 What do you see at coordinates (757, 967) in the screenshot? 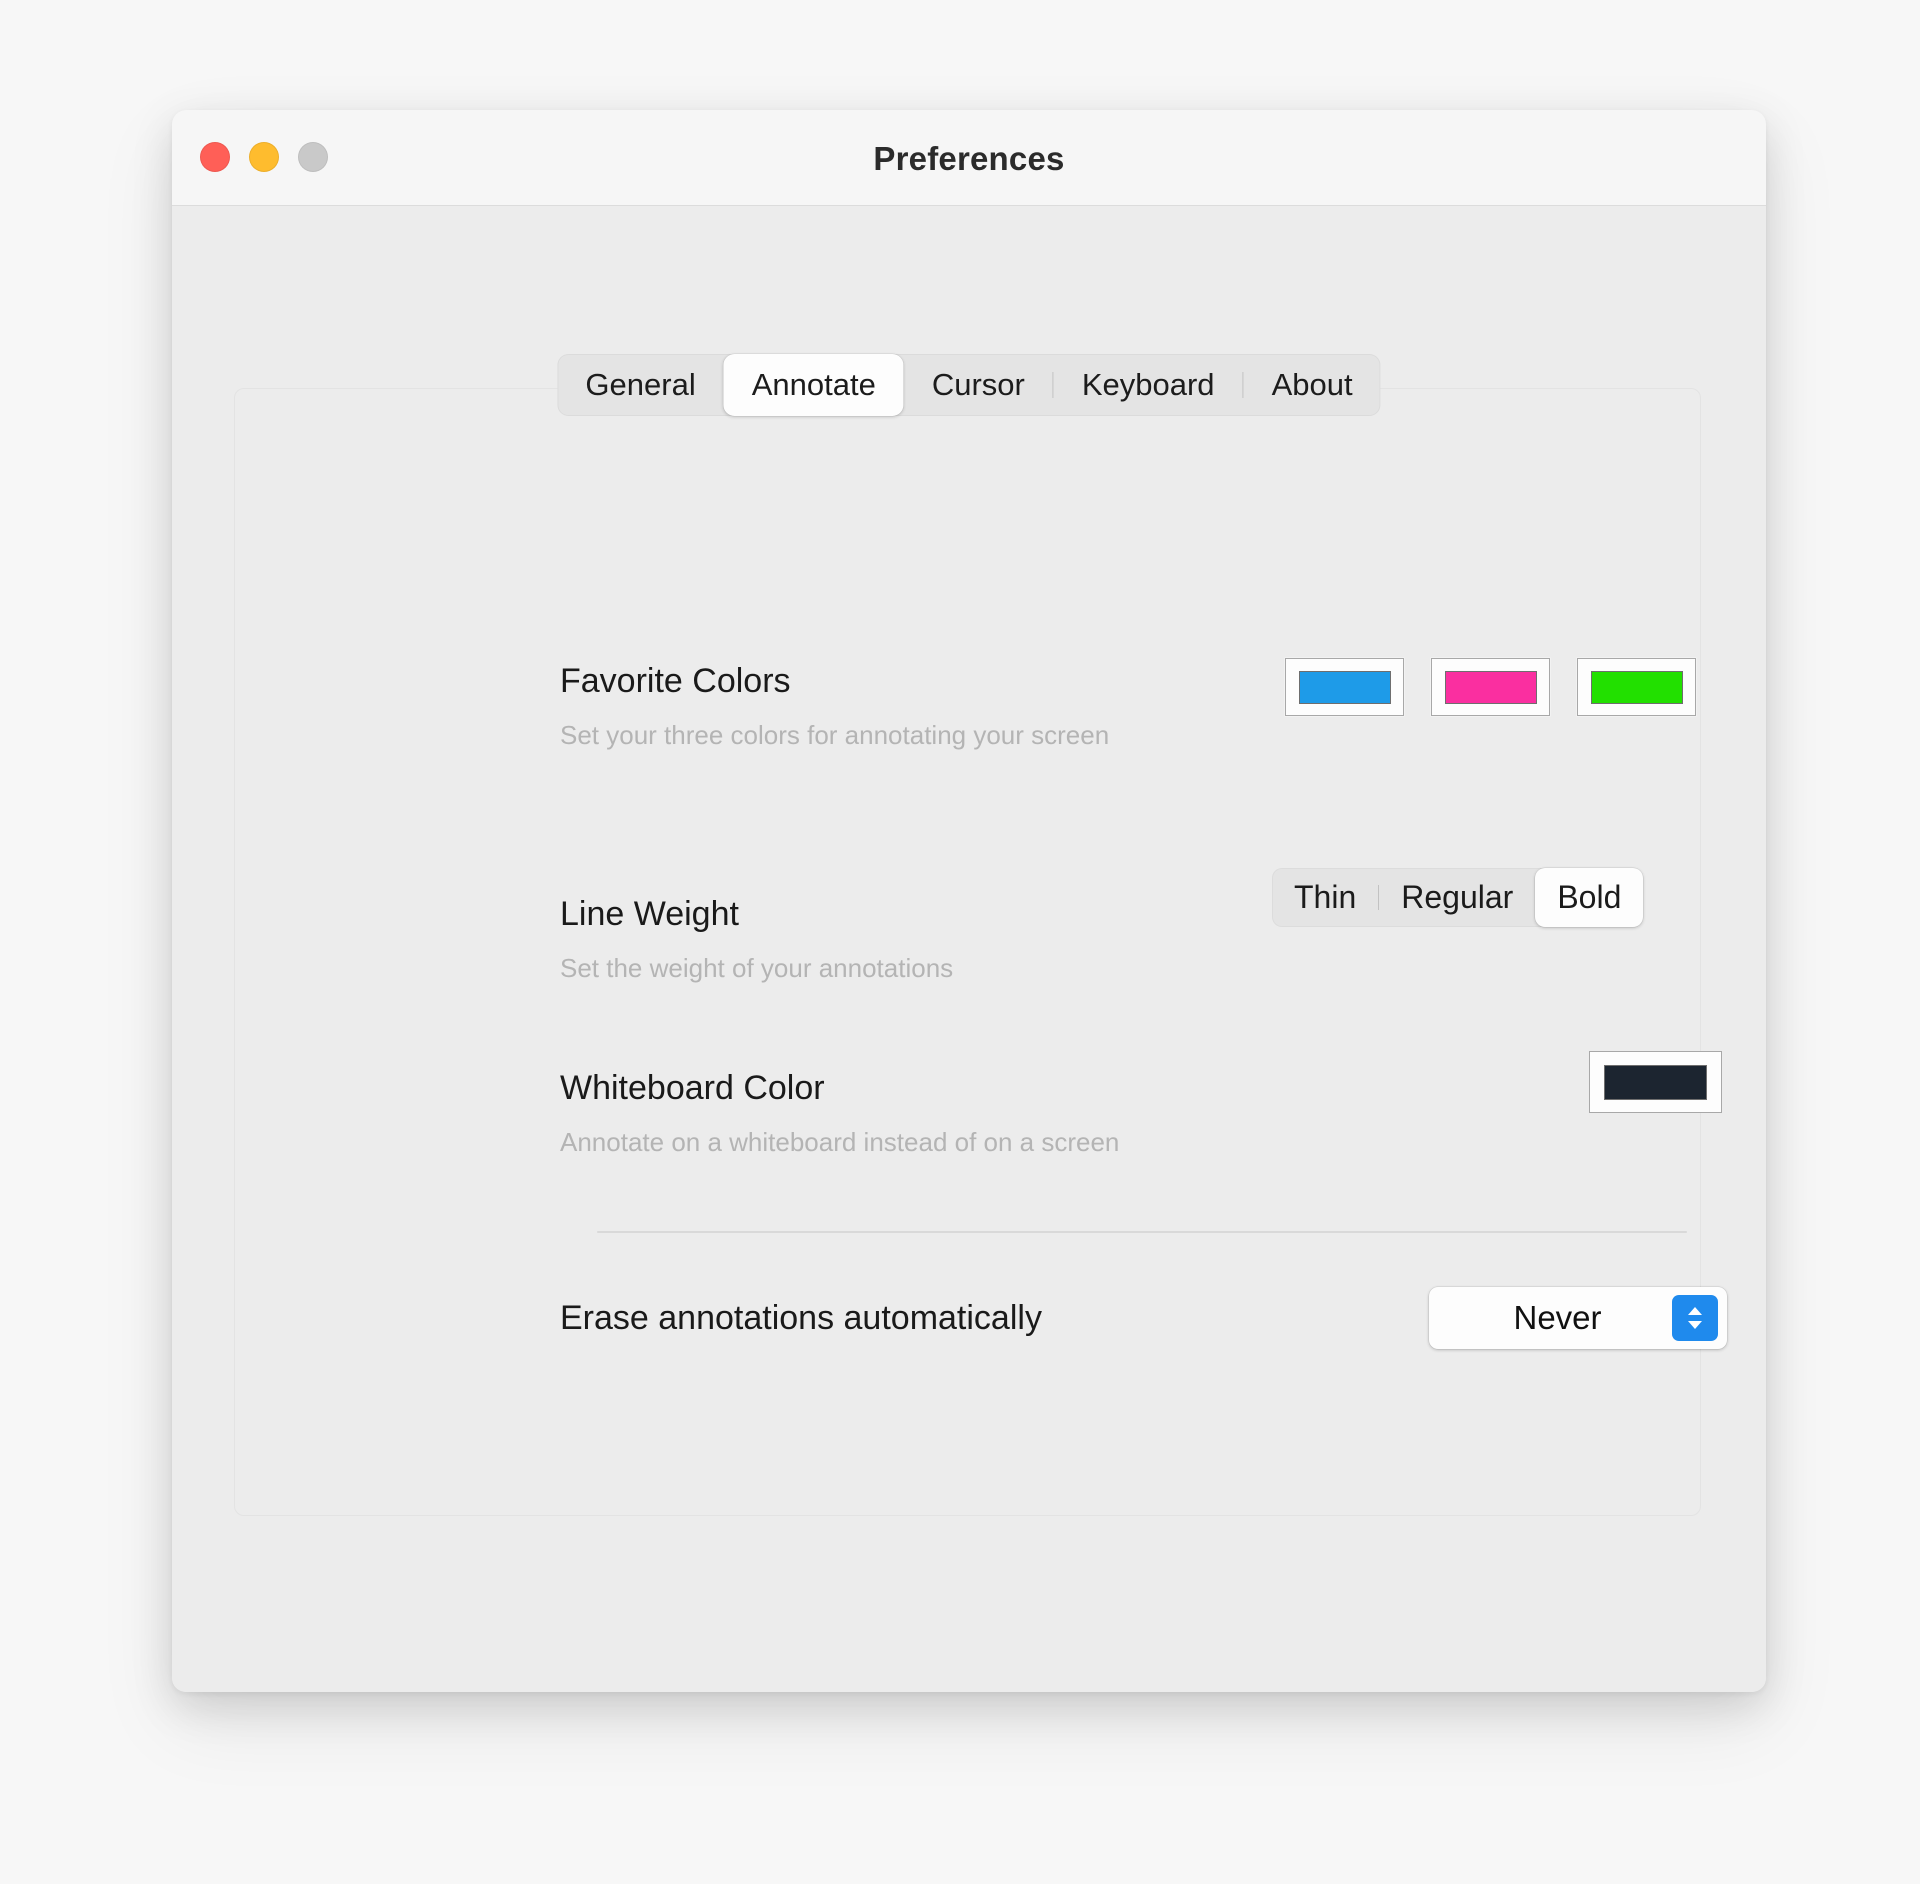
I see `line-weight-subtitle: Set the weight of your annotations` at bounding box center [757, 967].